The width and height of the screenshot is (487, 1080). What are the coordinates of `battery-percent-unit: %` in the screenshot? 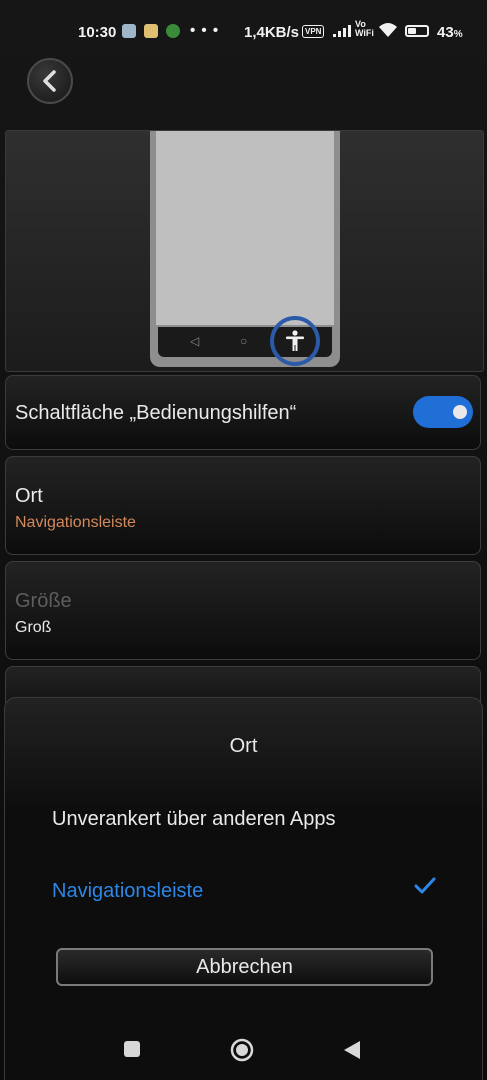 It's located at (458, 34).